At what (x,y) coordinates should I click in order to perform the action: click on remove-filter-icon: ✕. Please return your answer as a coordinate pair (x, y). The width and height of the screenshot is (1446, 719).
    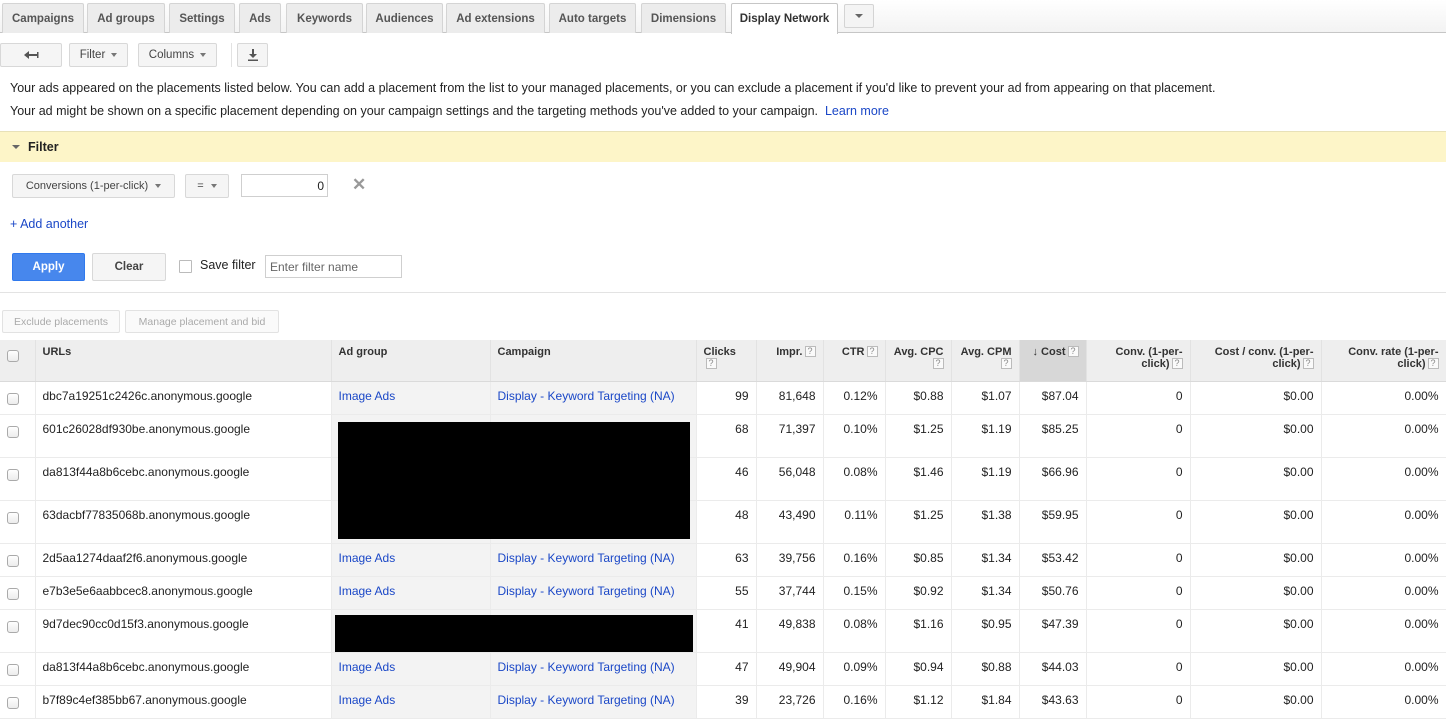
    Looking at the image, I should click on (359, 185).